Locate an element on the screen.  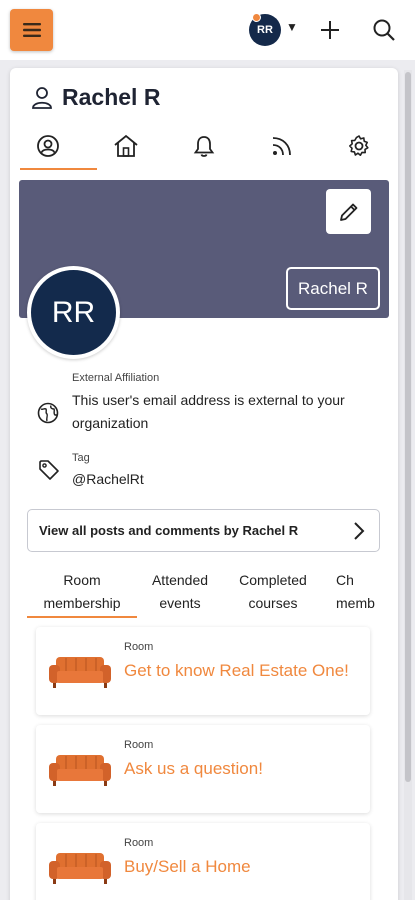
room-card: Room Ask us a question! is located at coordinates (203, 769).